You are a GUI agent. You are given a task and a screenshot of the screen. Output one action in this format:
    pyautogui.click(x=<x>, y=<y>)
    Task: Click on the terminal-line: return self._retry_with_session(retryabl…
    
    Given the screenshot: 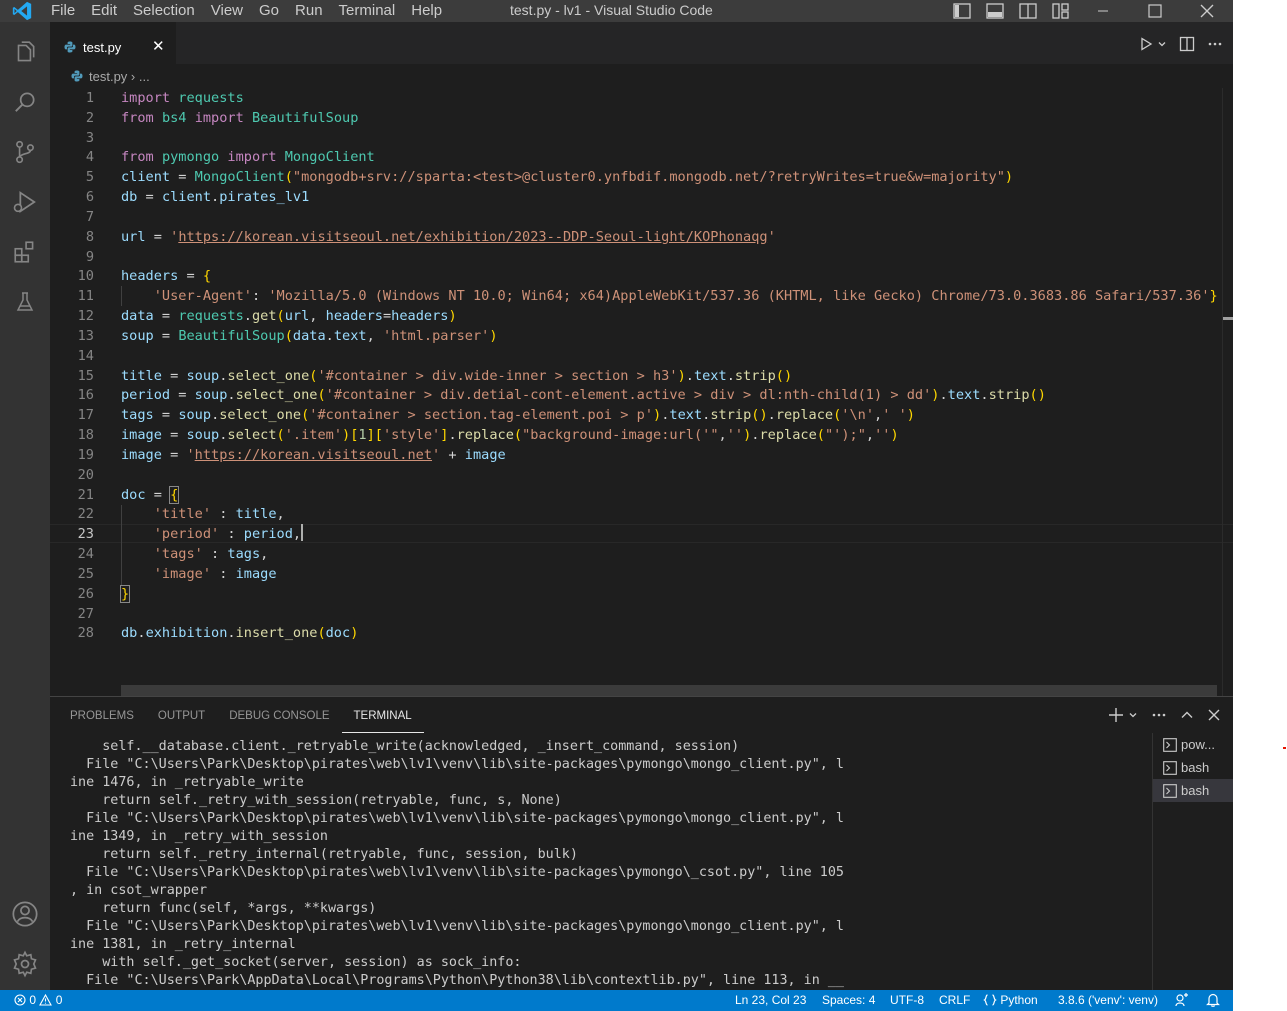 What is the action you would take?
    pyautogui.click(x=316, y=800)
    